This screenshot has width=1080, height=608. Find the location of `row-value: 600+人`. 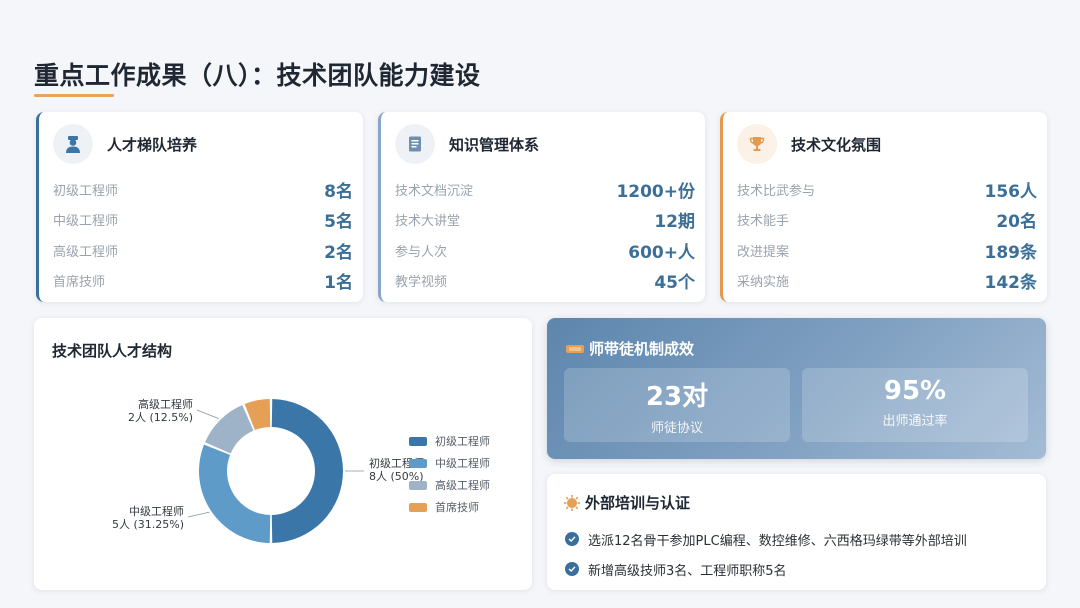

row-value: 600+人 is located at coordinates (661, 252).